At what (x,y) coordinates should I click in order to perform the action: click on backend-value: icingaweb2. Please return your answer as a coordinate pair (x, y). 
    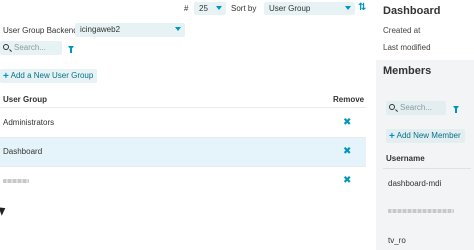
    Looking at the image, I should click on (100, 29).